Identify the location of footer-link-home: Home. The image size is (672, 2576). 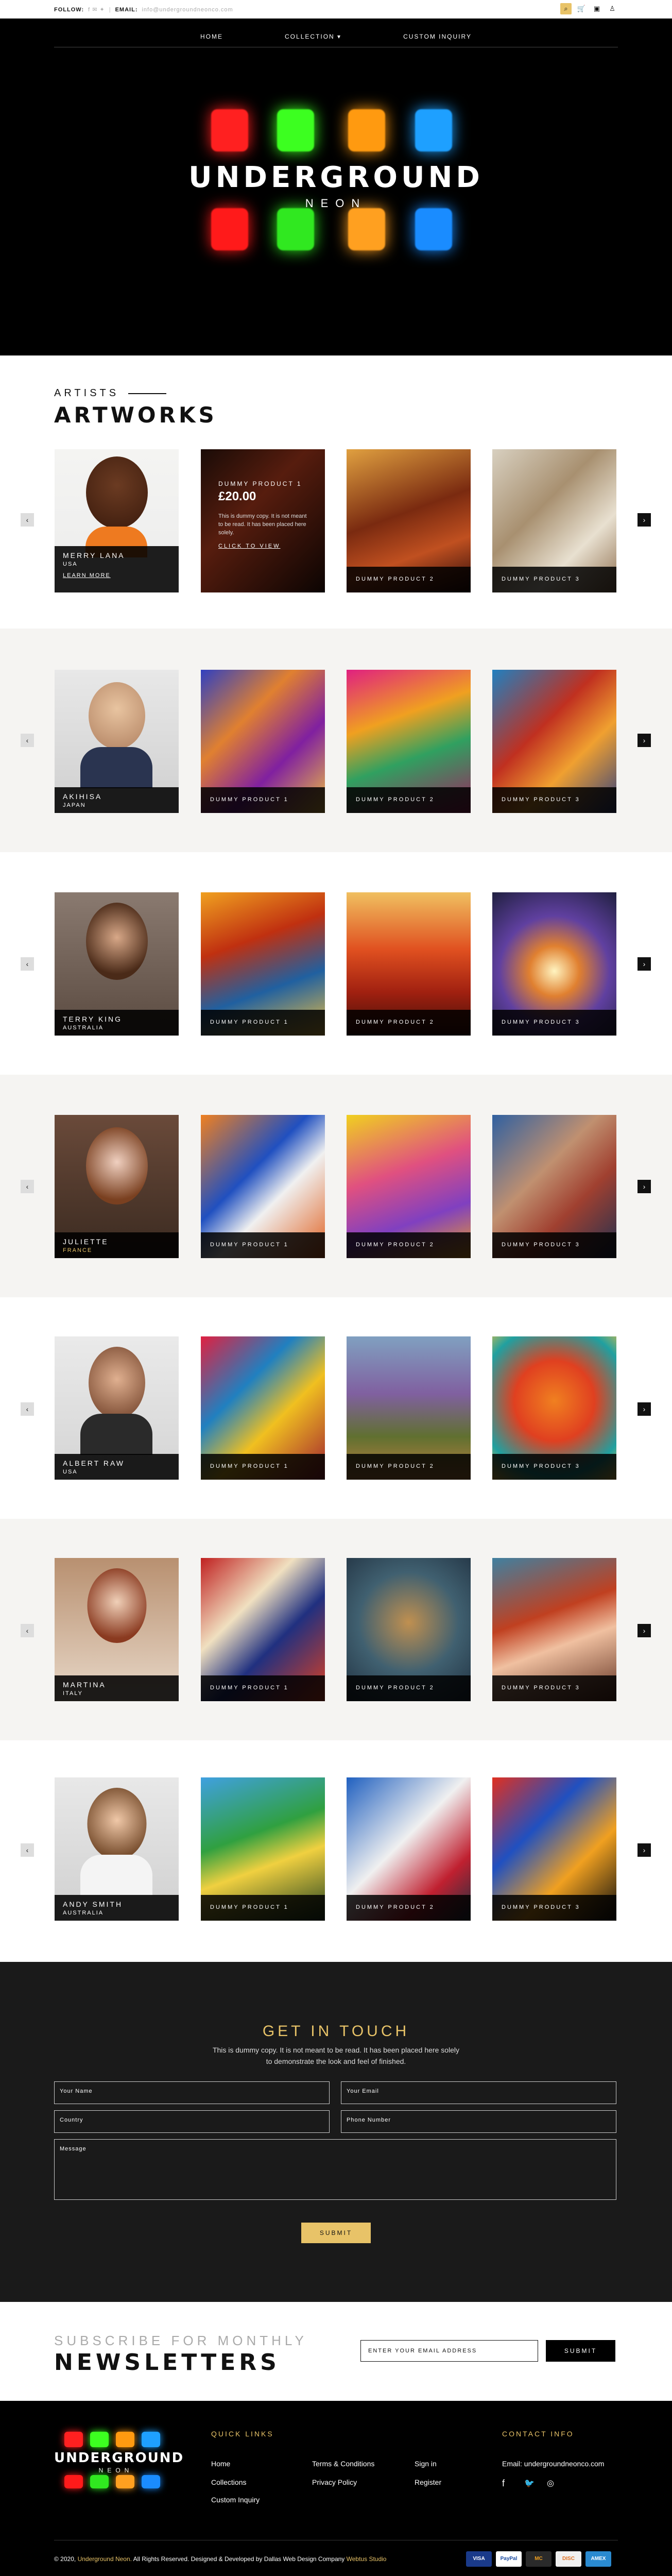
(220, 2464).